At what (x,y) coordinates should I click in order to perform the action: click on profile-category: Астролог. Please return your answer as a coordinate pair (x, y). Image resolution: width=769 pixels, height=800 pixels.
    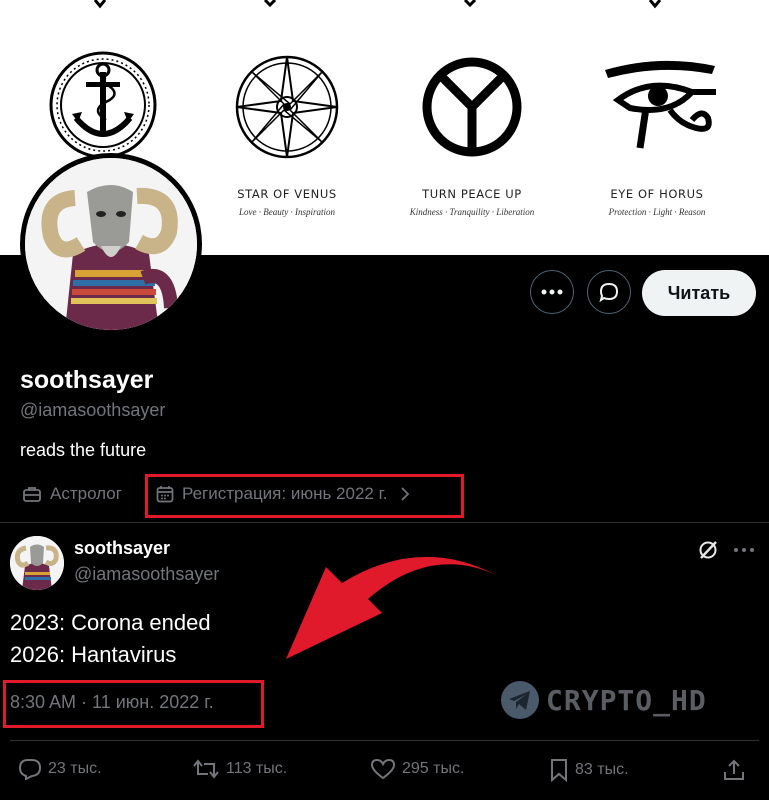
    Looking at the image, I should click on (72, 494).